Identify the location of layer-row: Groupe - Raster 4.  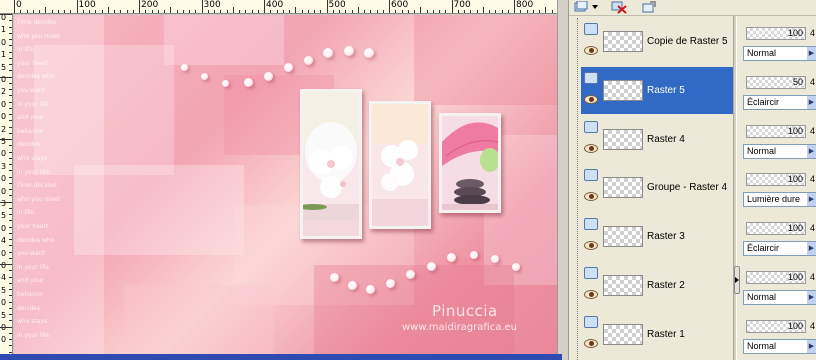
(657, 187).